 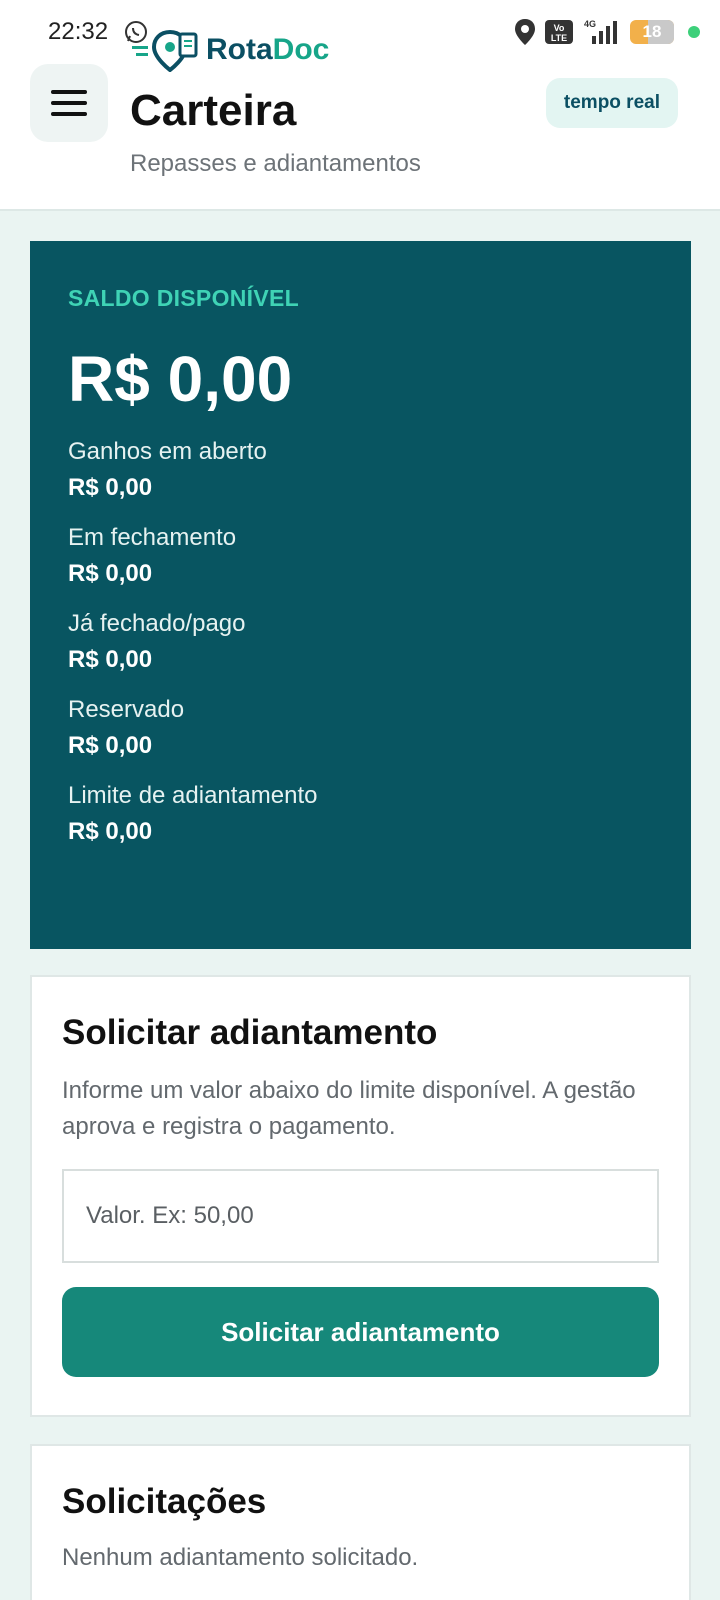 I want to click on volte-icon: Vo LTE, so click(x=559, y=32).